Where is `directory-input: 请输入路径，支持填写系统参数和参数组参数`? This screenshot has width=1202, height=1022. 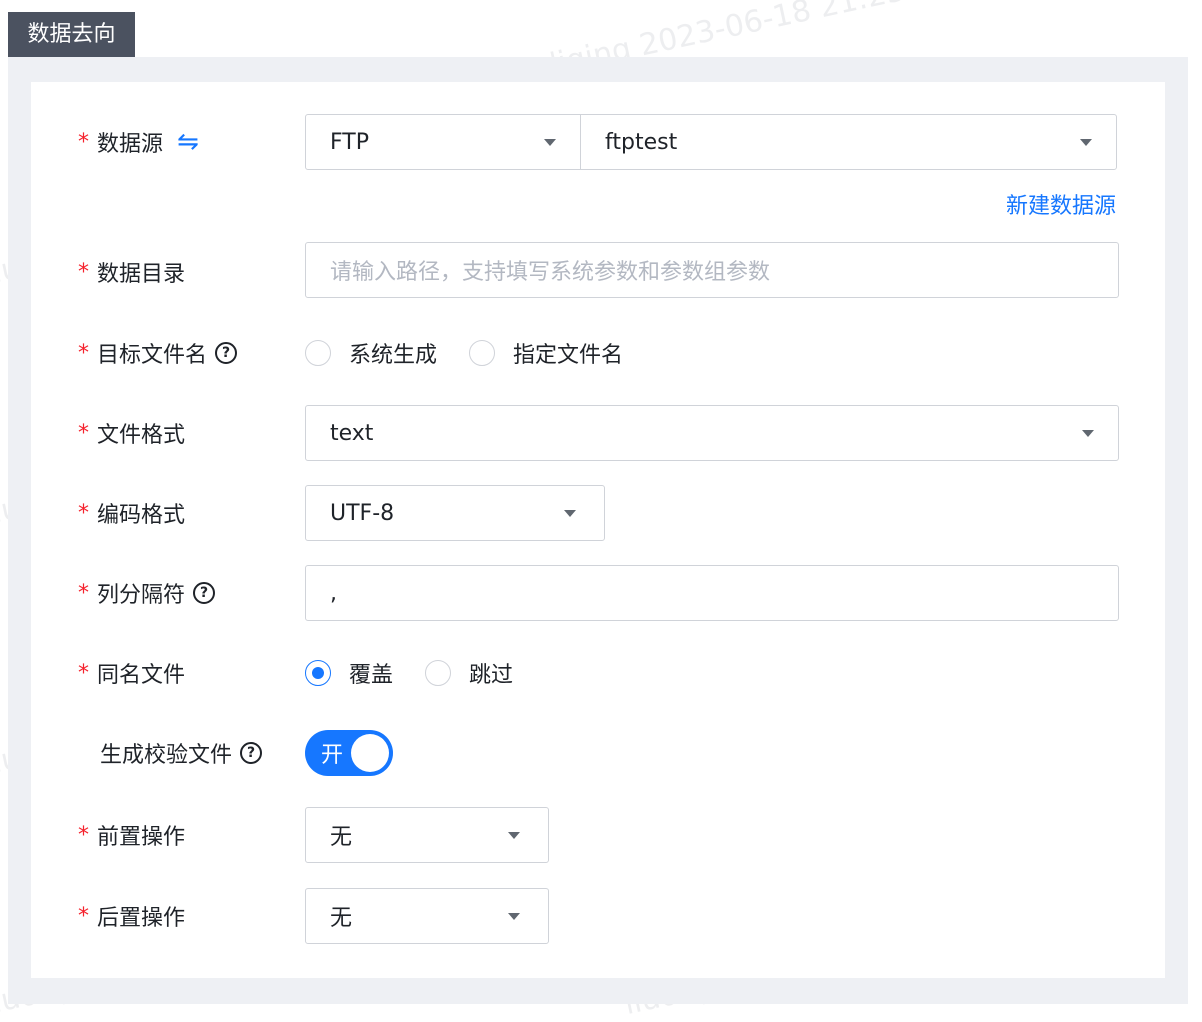
directory-input: 请输入路径，支持填写系统参数和参数组参数 is located at coordinates (712, 270).